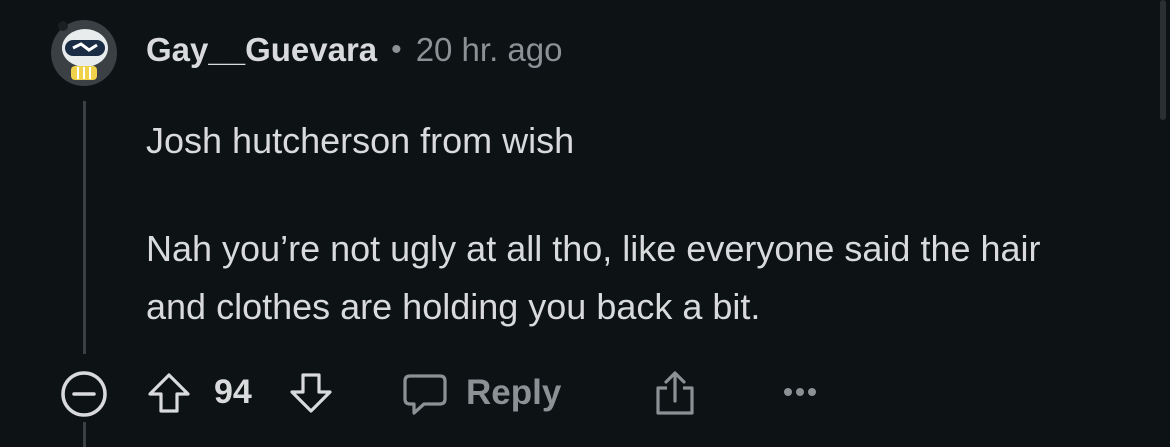  I want to click on thread-line-continuation, so click(84, 434).